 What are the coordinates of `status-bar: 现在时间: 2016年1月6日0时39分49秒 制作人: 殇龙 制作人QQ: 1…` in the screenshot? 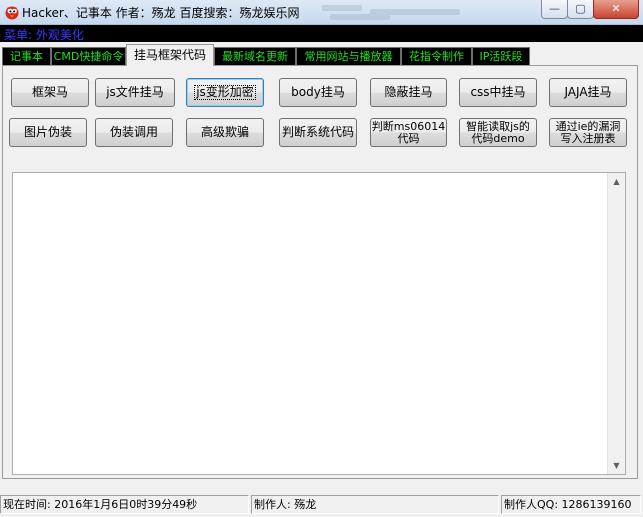 It's located at (321, 505).